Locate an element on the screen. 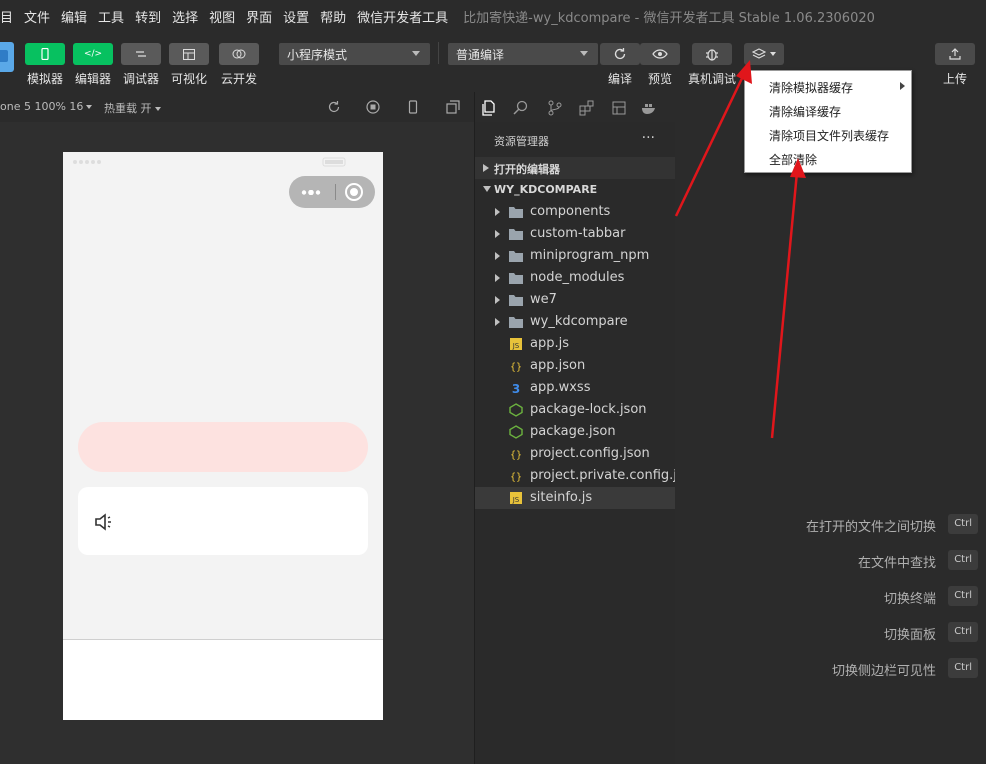 The width and height of the screenshot is (986, 764). files-icon is located at coordinates (489, 108).